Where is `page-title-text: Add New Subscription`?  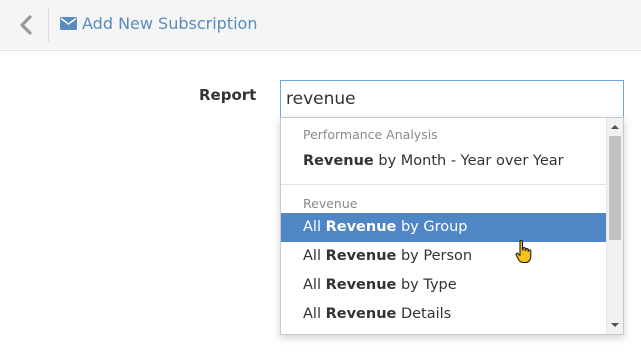 page-title-text: Add New Subscription is located at coordinates (170, 23).